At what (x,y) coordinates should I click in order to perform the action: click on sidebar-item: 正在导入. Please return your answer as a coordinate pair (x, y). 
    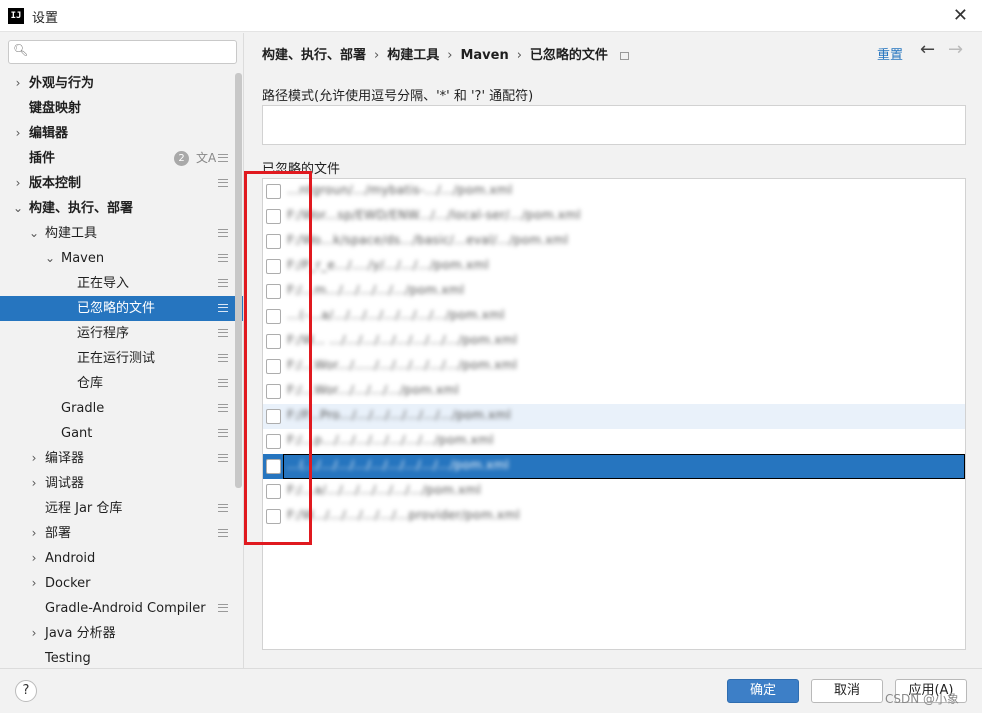
    Looking at the image, I should click on (121, 283).